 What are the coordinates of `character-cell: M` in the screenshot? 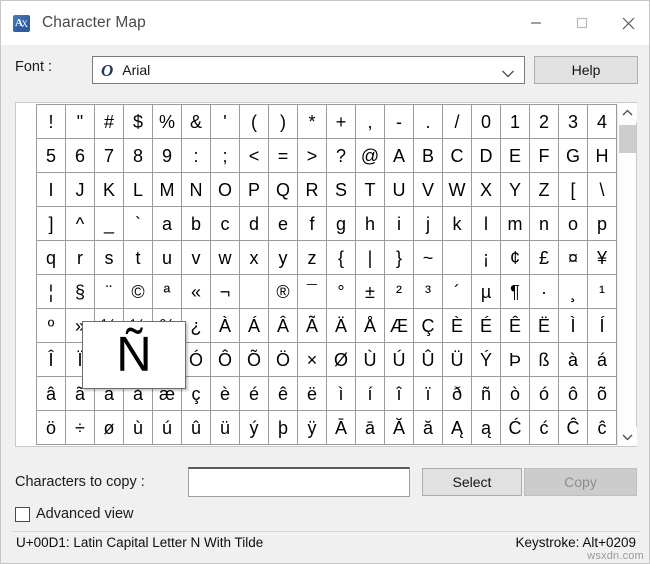 It's located at (167, 190).